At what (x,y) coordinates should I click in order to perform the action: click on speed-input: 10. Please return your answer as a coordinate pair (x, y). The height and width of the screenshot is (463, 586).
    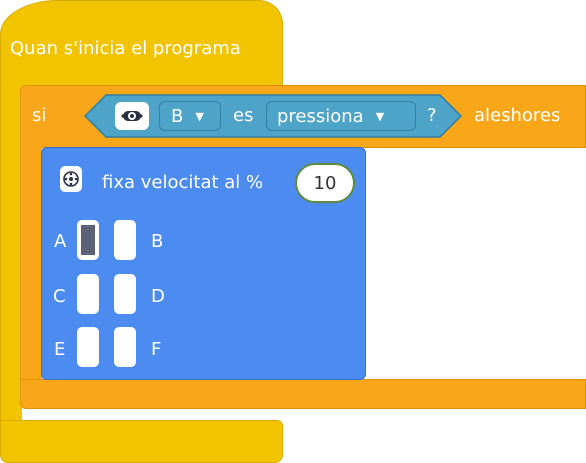
    Looking at the image, I should click on (325, 183).